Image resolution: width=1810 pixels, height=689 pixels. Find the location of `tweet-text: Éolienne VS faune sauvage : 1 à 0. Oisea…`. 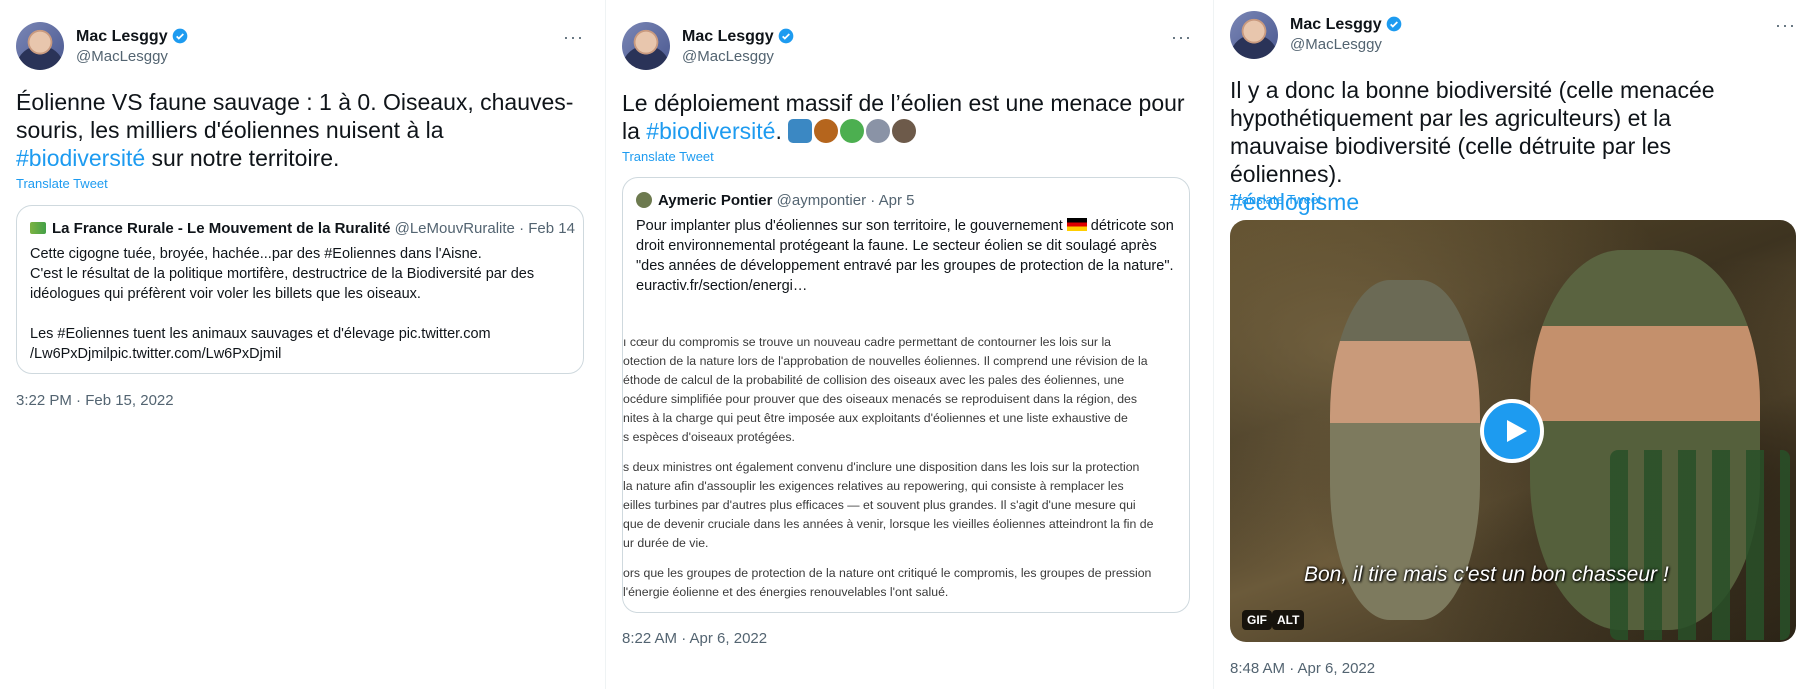

tweet-text: Éolienne VS faune sauvage : 1 à 0. Oisea… is located at coordinates (295, 130).